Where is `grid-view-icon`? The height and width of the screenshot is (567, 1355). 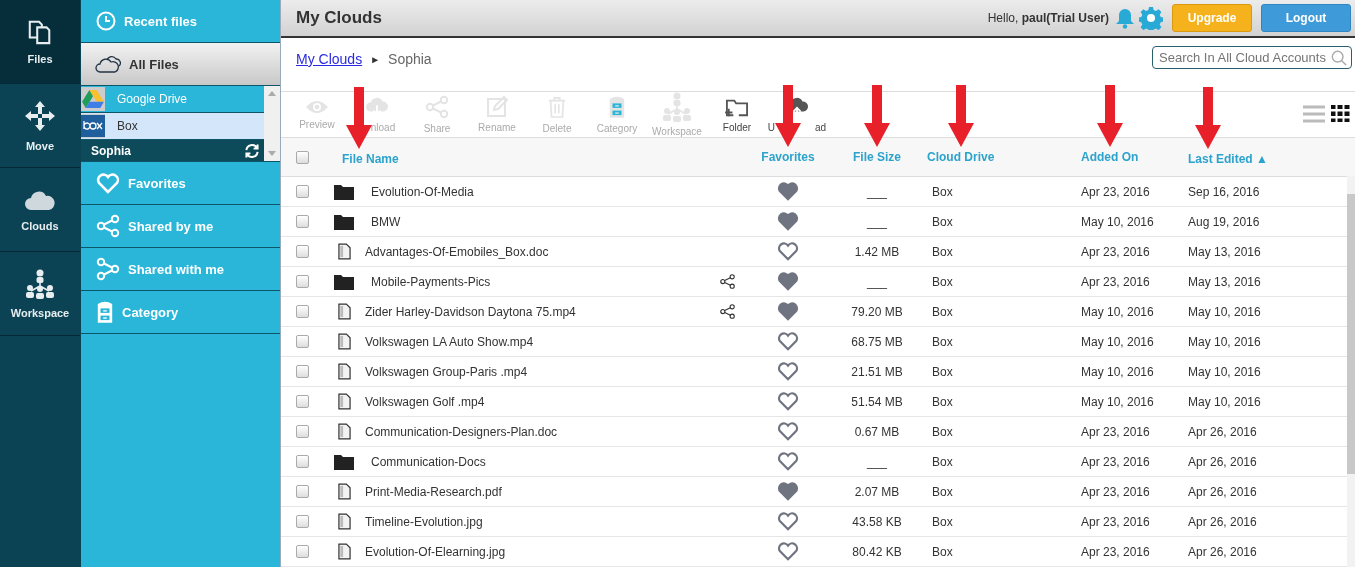
grid-view-icon is located at coordinates (1341, 114).